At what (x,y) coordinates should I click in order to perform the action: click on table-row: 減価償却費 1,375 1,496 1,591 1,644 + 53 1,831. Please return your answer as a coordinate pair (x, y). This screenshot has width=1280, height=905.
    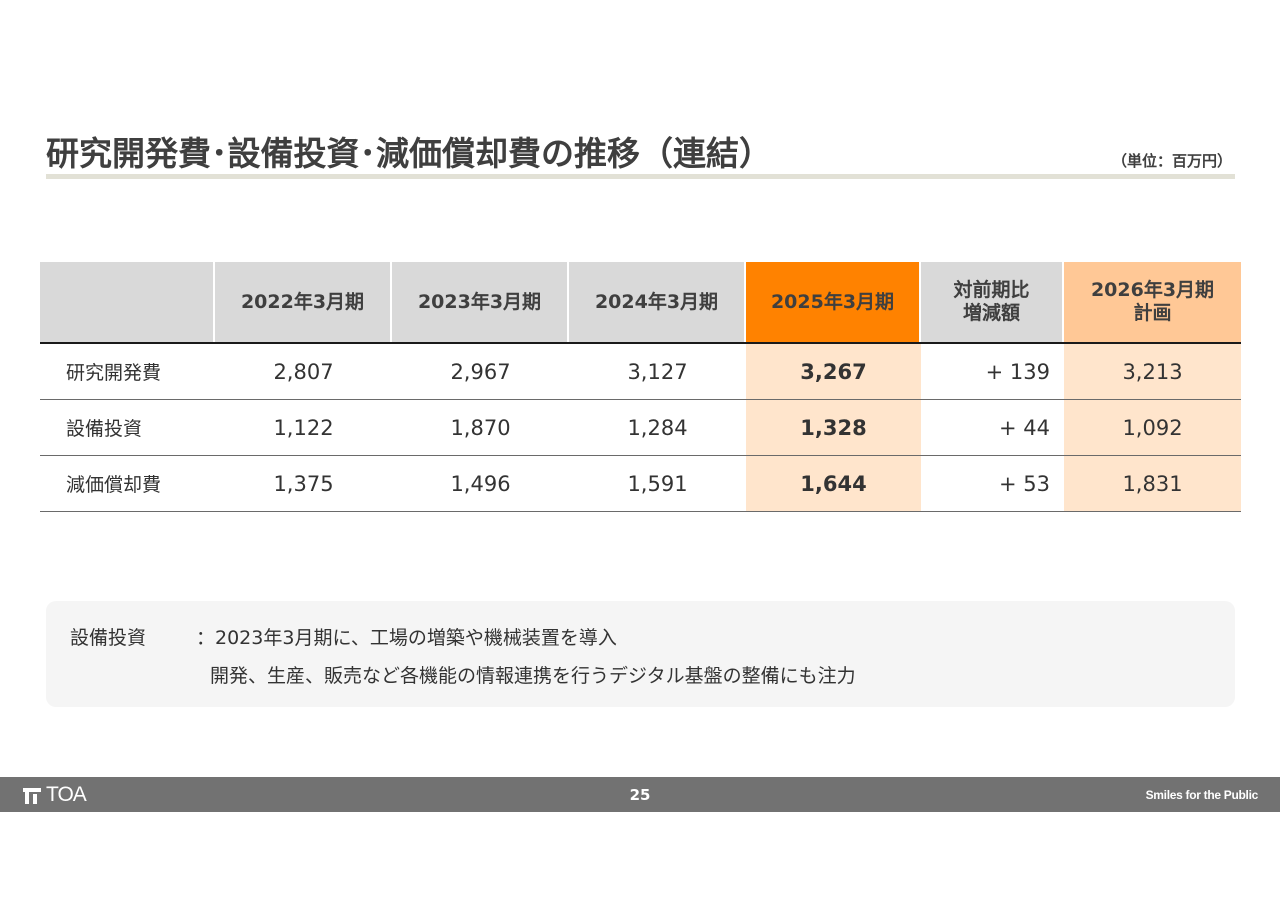
    Looking at the image, I should click on (640, 484).